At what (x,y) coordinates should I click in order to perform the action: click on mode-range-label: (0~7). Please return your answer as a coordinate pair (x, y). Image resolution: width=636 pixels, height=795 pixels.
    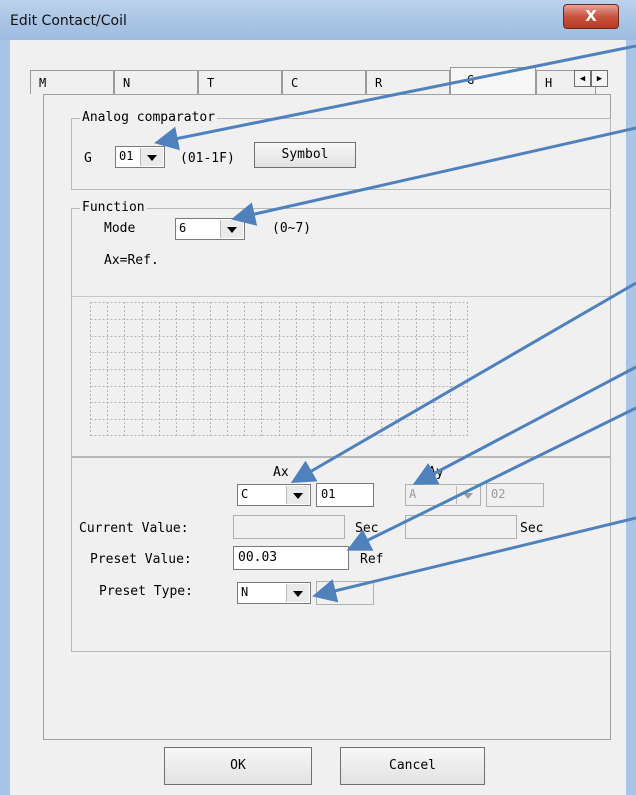
    Looking at the image, I should click on (292, 228).